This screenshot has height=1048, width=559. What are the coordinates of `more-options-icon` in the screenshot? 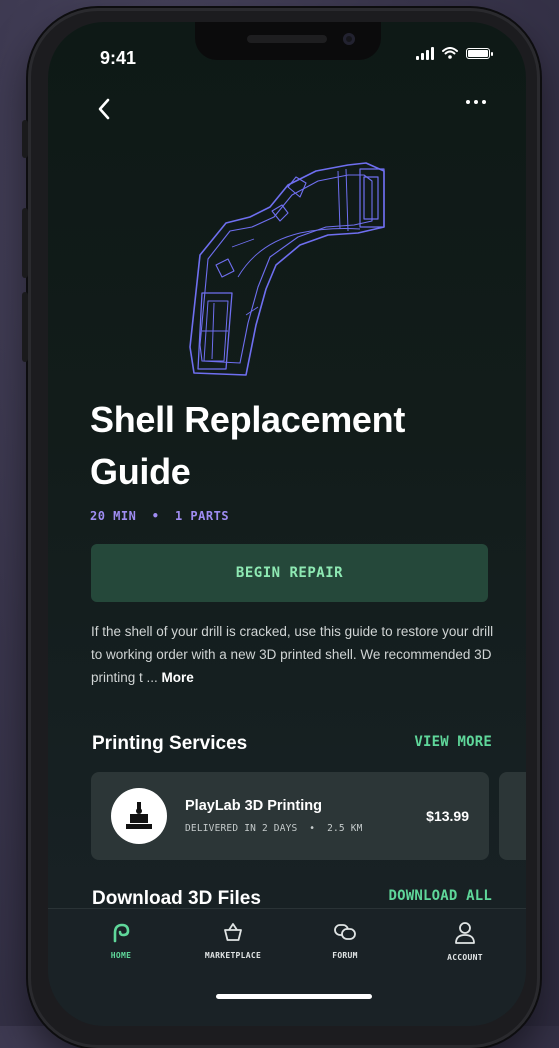 It's located at (476, 102).